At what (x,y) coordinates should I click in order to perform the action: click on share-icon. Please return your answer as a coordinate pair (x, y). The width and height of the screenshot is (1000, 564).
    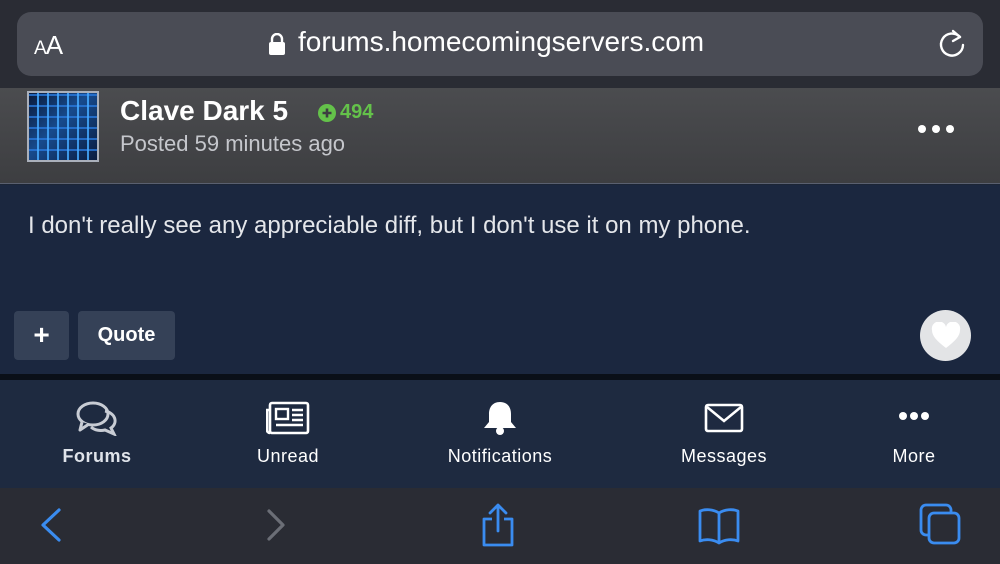
    Looking at the image, I should click on (498, 525).